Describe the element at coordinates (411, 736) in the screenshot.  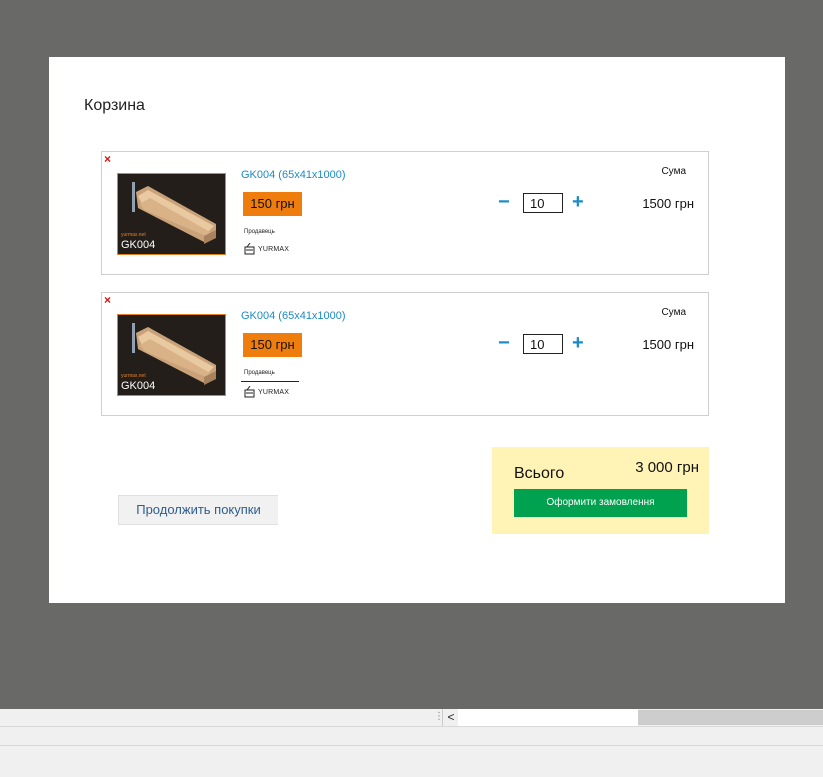
I see `status-bar` at that location.